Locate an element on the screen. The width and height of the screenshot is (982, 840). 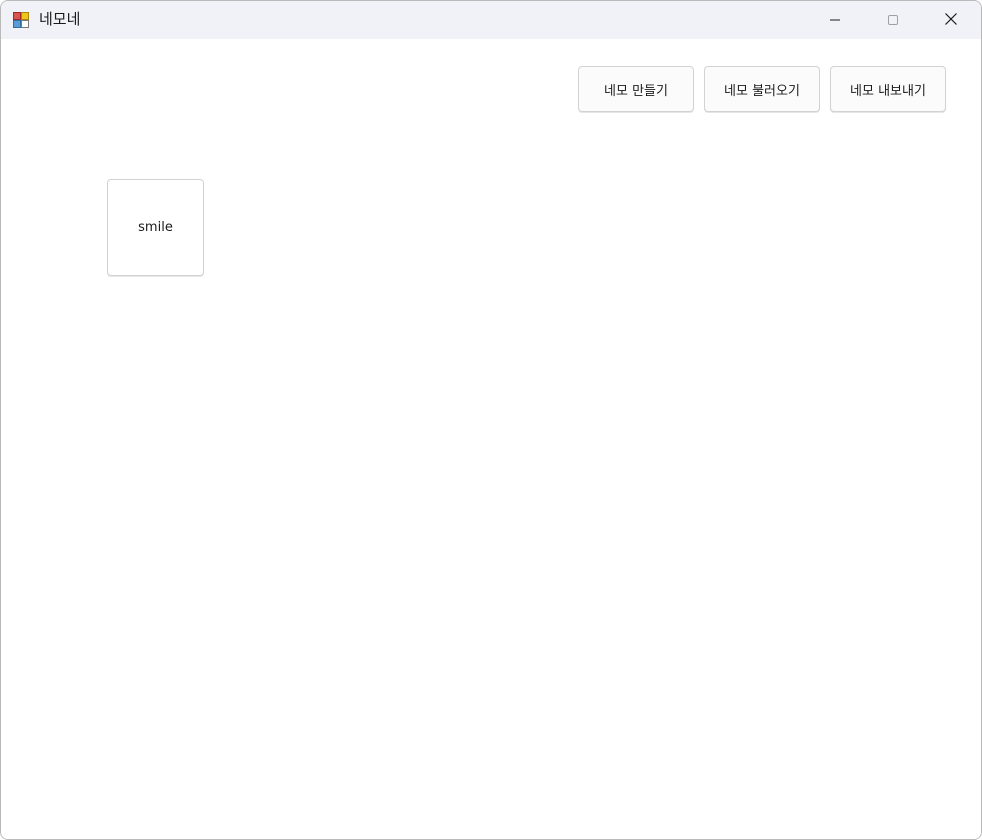
maximize-button is located at coordinates (893, 20).